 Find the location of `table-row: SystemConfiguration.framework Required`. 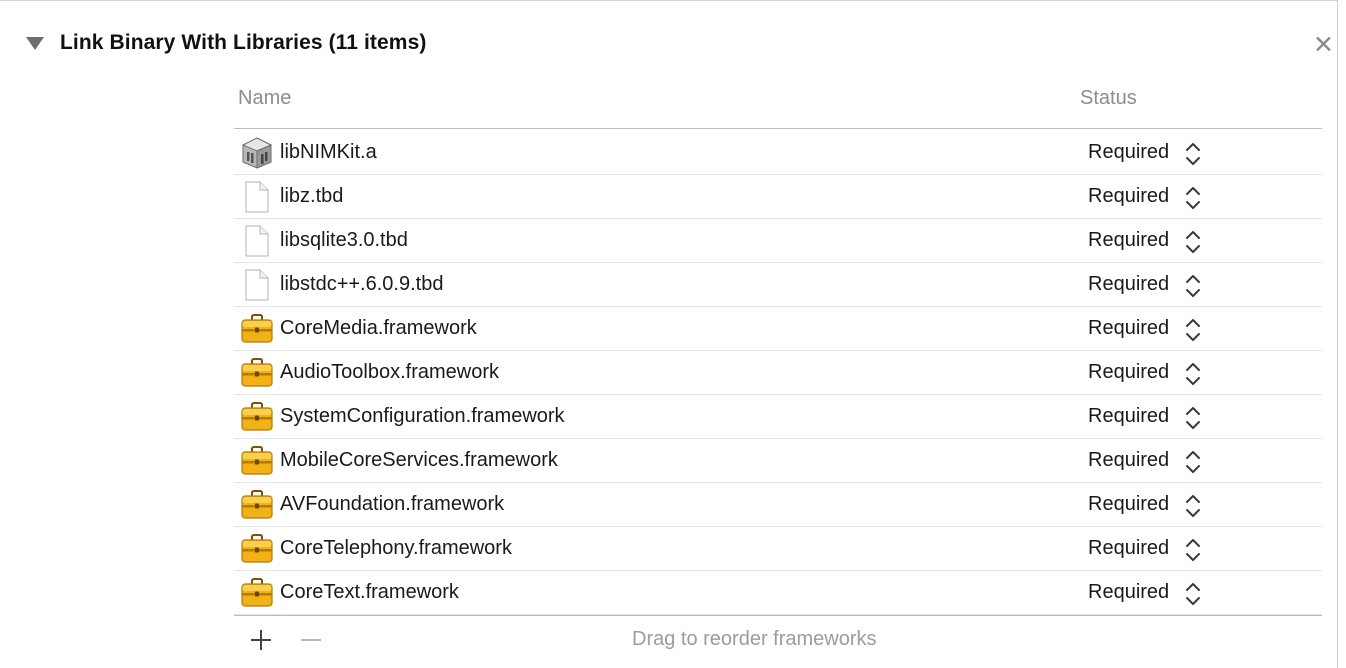

table-row: SystemConfiguration.framework Required is located at coordinates (778, 417).